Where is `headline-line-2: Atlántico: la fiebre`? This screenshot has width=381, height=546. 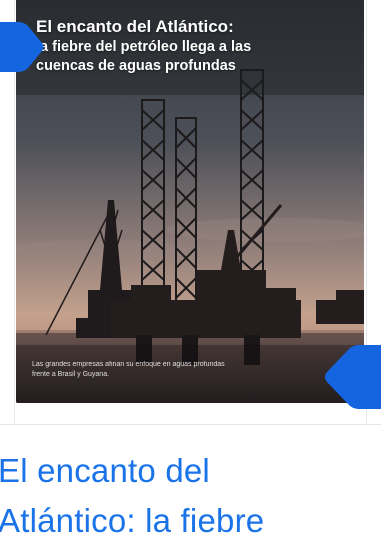 headline-line-2: Atlántico: la fiebre is located at coordinates (132, 520).